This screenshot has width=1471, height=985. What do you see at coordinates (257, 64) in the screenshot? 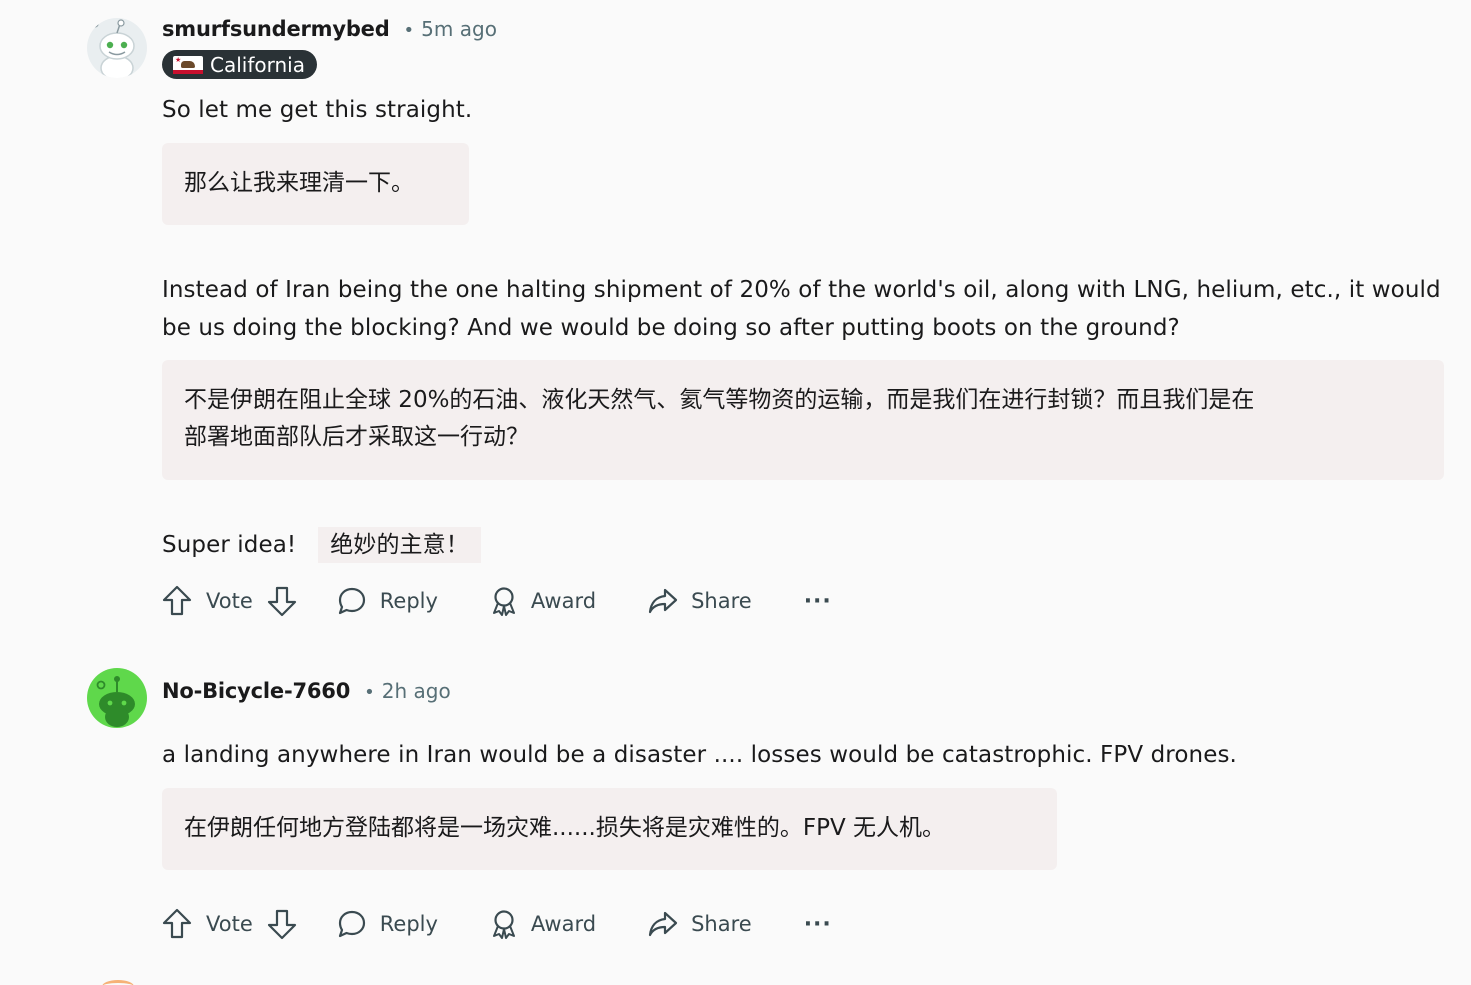
I see `flair-label: California` at bounding box center [257, 64].